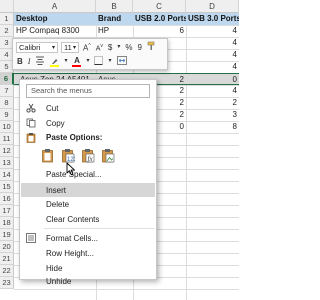 The height and width of the screenshot is (300, 320). I want to click on column-header-c: C, so click(159, 6).